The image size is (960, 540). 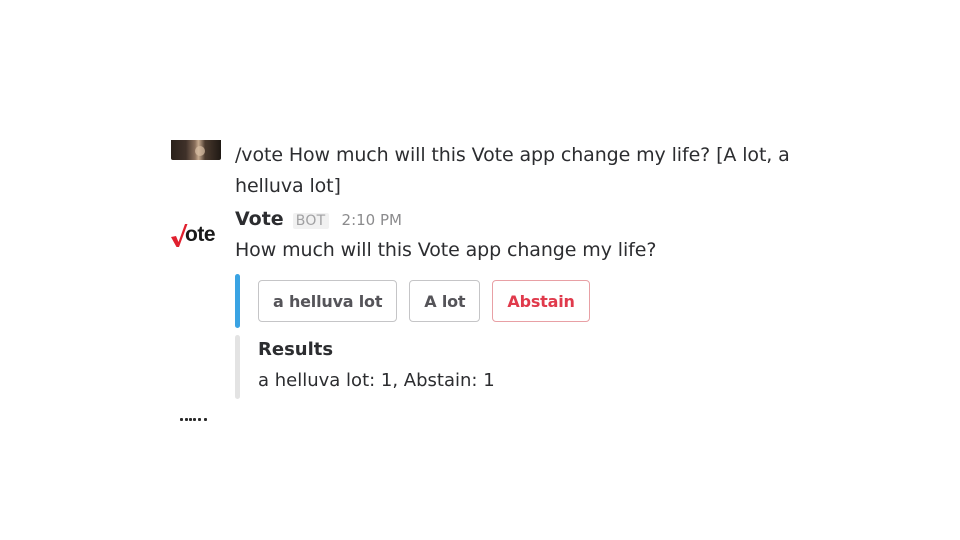 What do you see at coordinates (237, 367) in the screenshot?
I see `results-accent-bar` at bounding box center [237, 367].